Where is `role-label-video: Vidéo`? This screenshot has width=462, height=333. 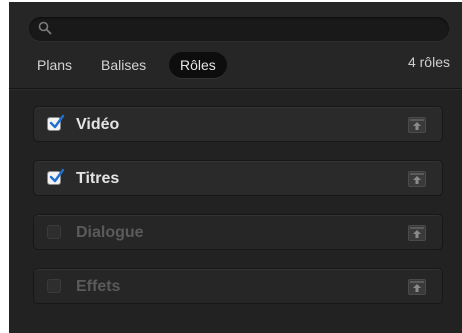
role-label-video: Vidéo is located at coordinates (98, 124).